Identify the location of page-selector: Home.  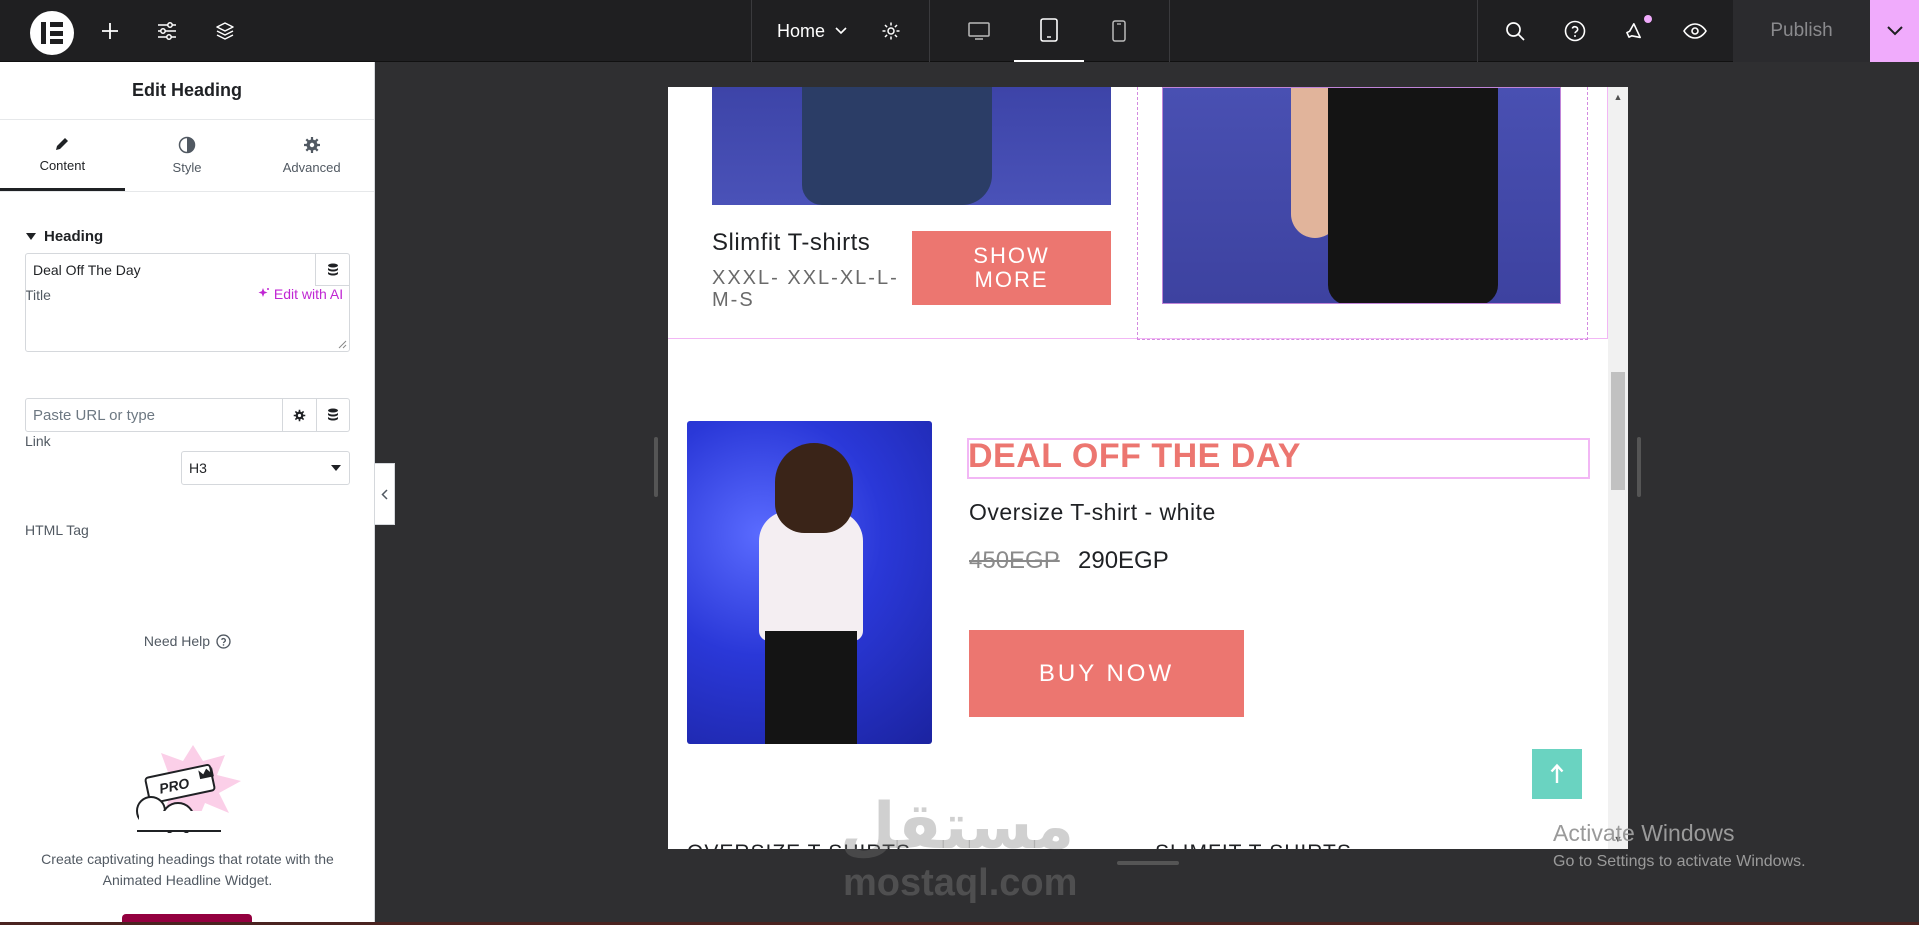
(812, 31).